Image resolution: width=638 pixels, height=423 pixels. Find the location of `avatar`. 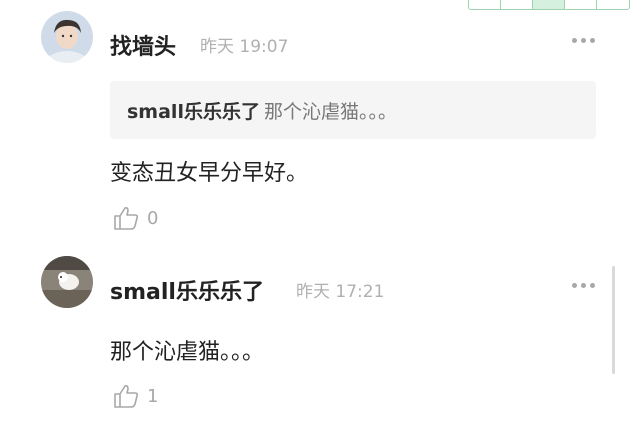

avatar is located at coordinates (67, 282).